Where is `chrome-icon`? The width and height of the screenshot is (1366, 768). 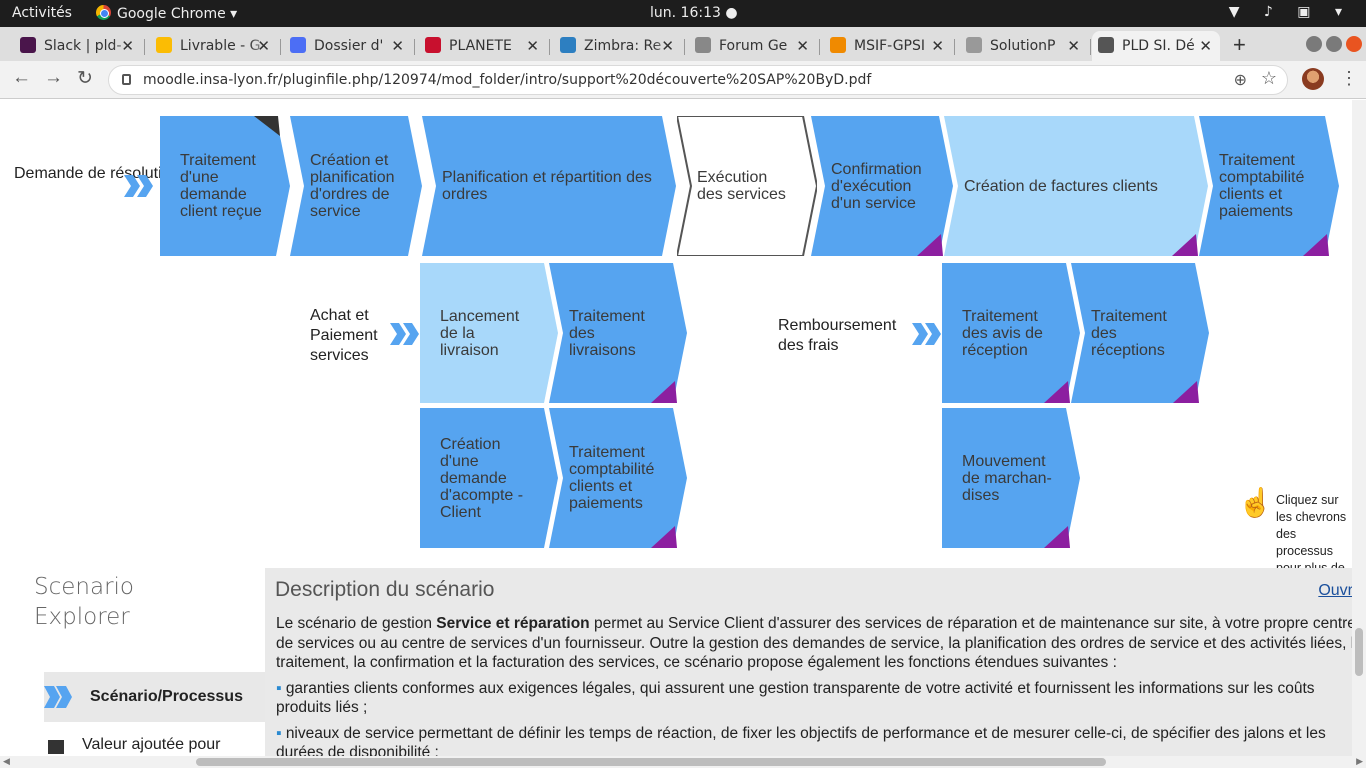
chrome-icon is located at coordinates (103, 12).